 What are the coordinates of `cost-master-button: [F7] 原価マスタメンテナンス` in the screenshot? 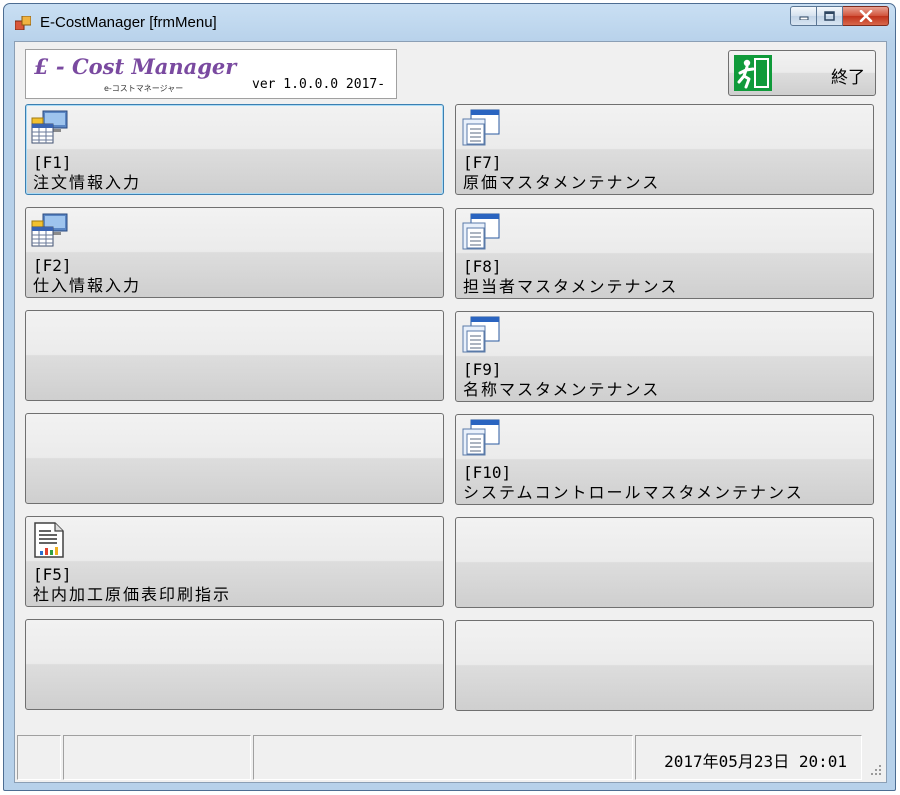 It's located at (664, 149).